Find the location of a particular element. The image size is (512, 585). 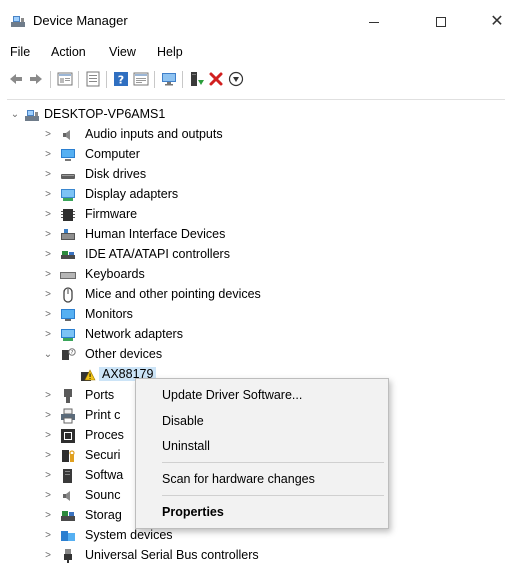

help-icon: ? is located at coordinates (121, 79).